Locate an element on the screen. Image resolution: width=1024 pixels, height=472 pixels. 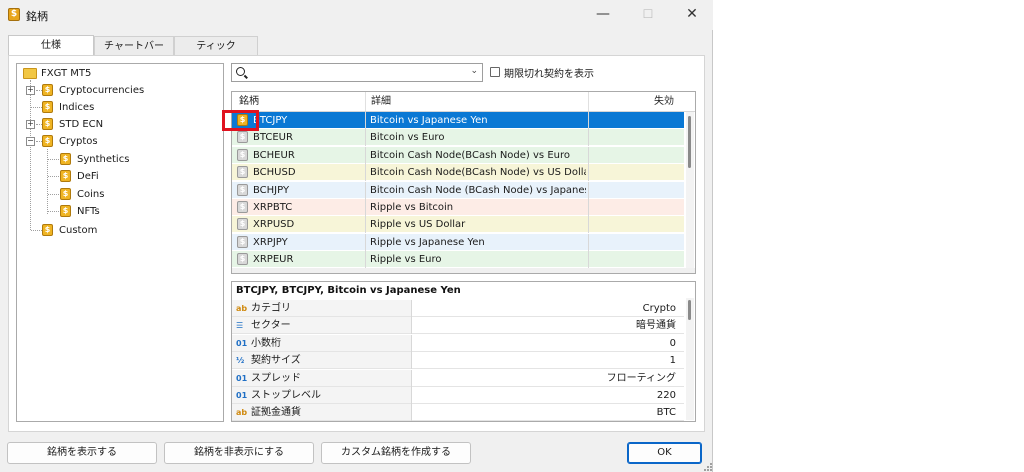
property-row: 01 ストップレベル 220 is located at coordinates (458, 395).